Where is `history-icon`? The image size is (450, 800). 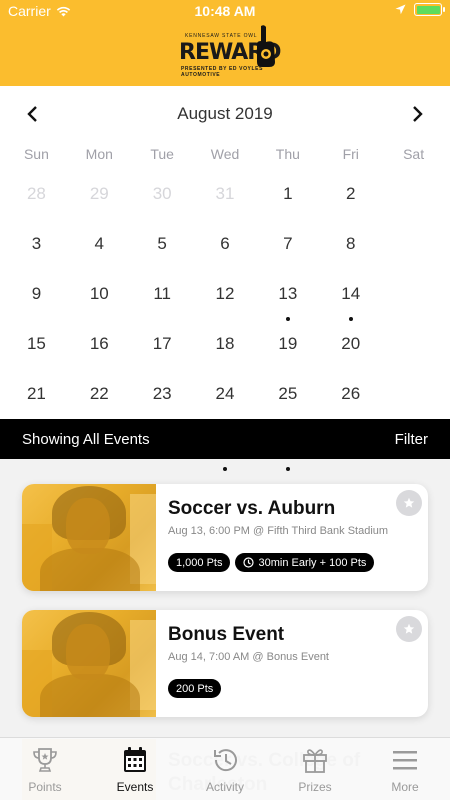 history-icon is located at coordinates (225, 760).